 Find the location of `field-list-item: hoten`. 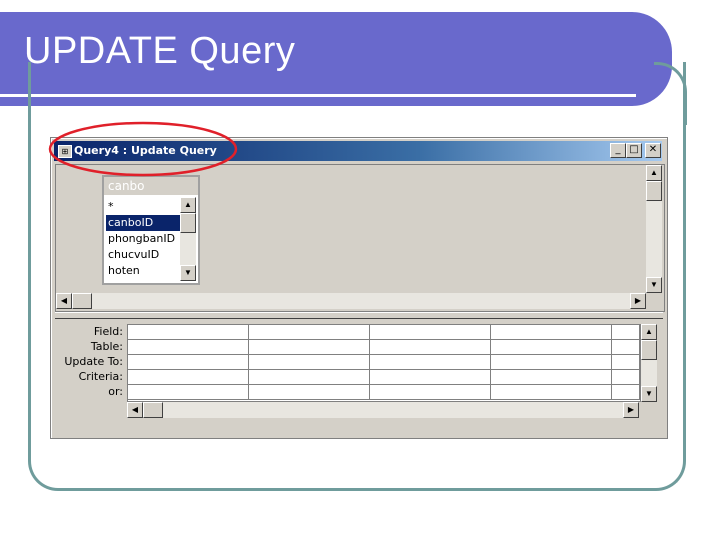

field-list-item: hoten is located at coordinates (143, 271).